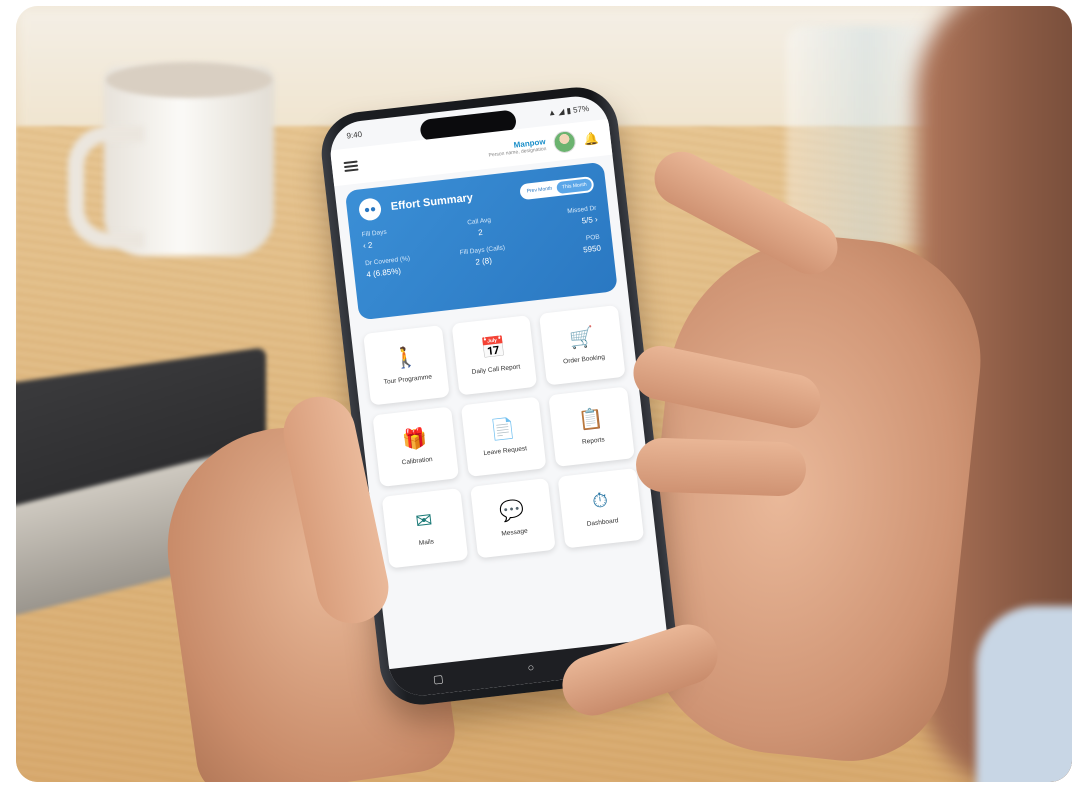  I want to click on recents-icon: ▢, so click(438, 679).